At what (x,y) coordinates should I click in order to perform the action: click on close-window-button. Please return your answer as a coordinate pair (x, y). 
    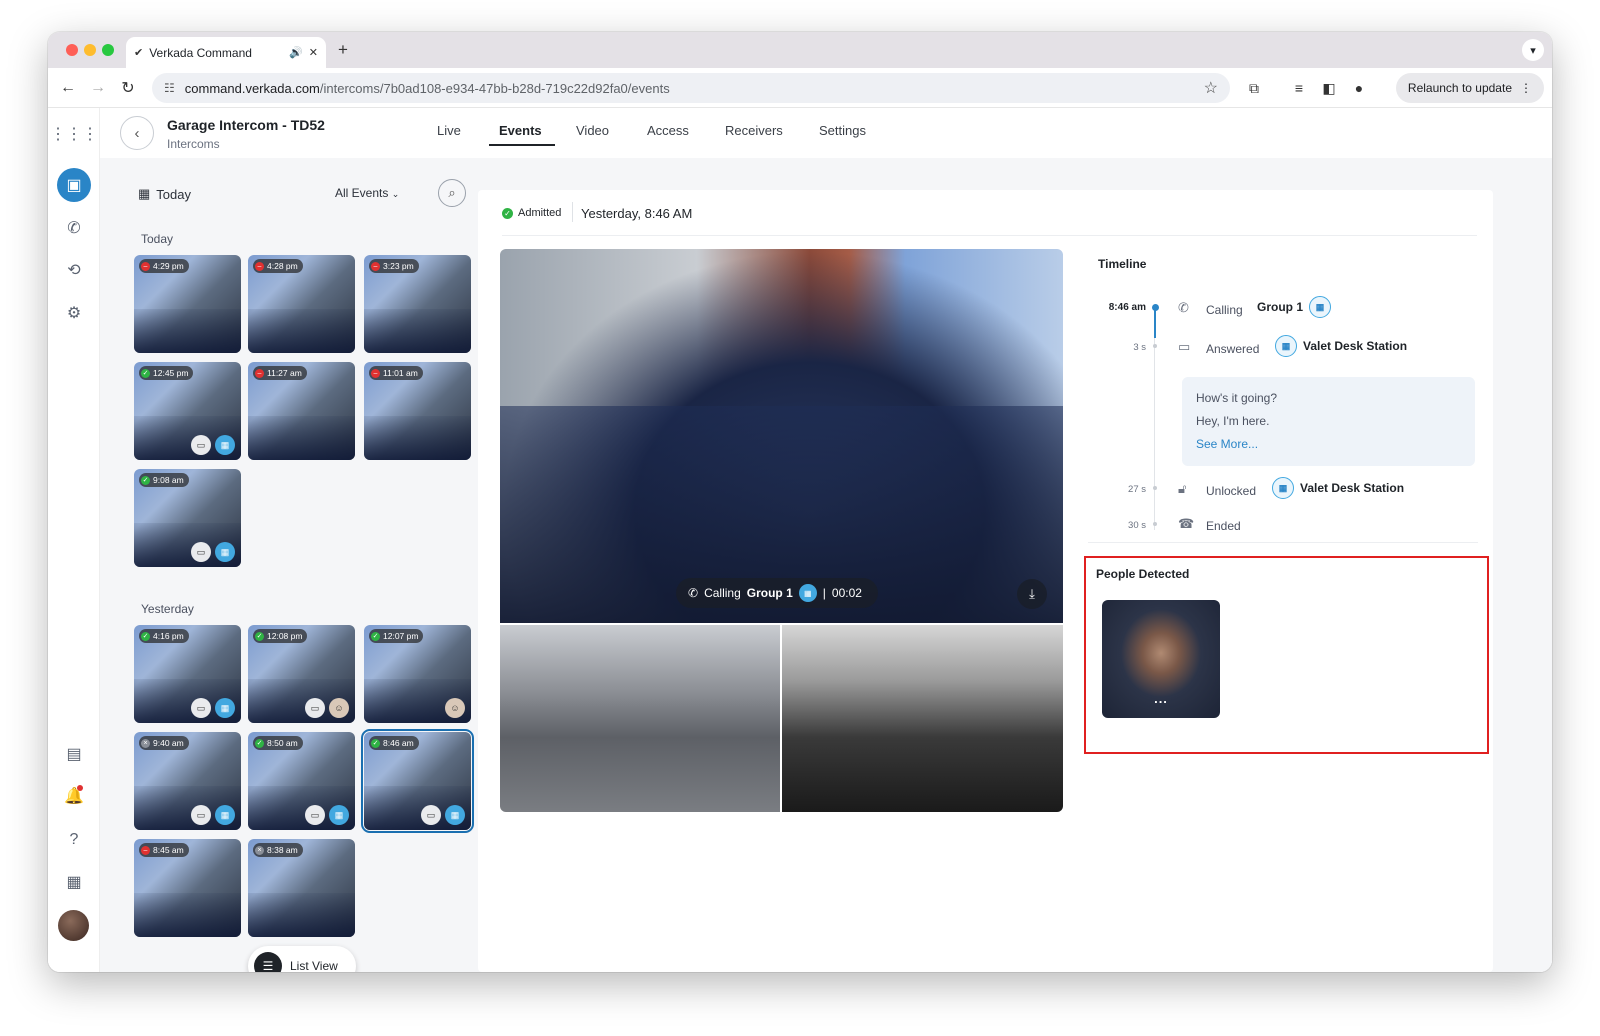
    Looking at the image, I should click on (72, 50).